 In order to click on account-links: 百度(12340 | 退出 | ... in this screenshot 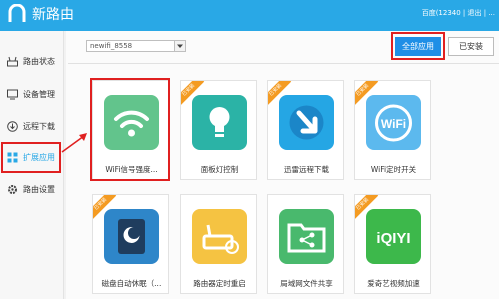, I will do `click(458, 13)`.